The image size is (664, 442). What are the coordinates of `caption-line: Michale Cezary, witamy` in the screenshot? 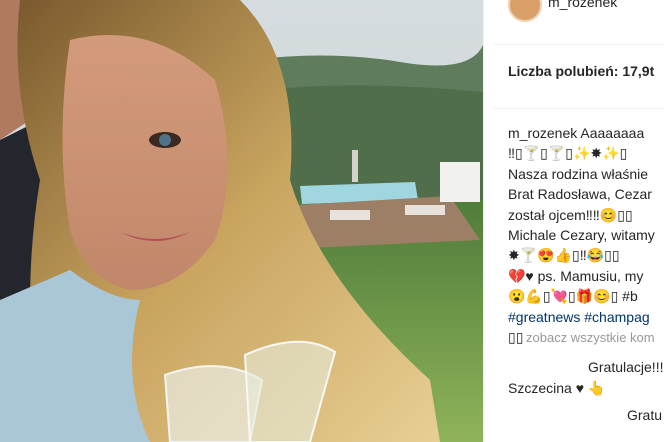 It's located at (581, 235).